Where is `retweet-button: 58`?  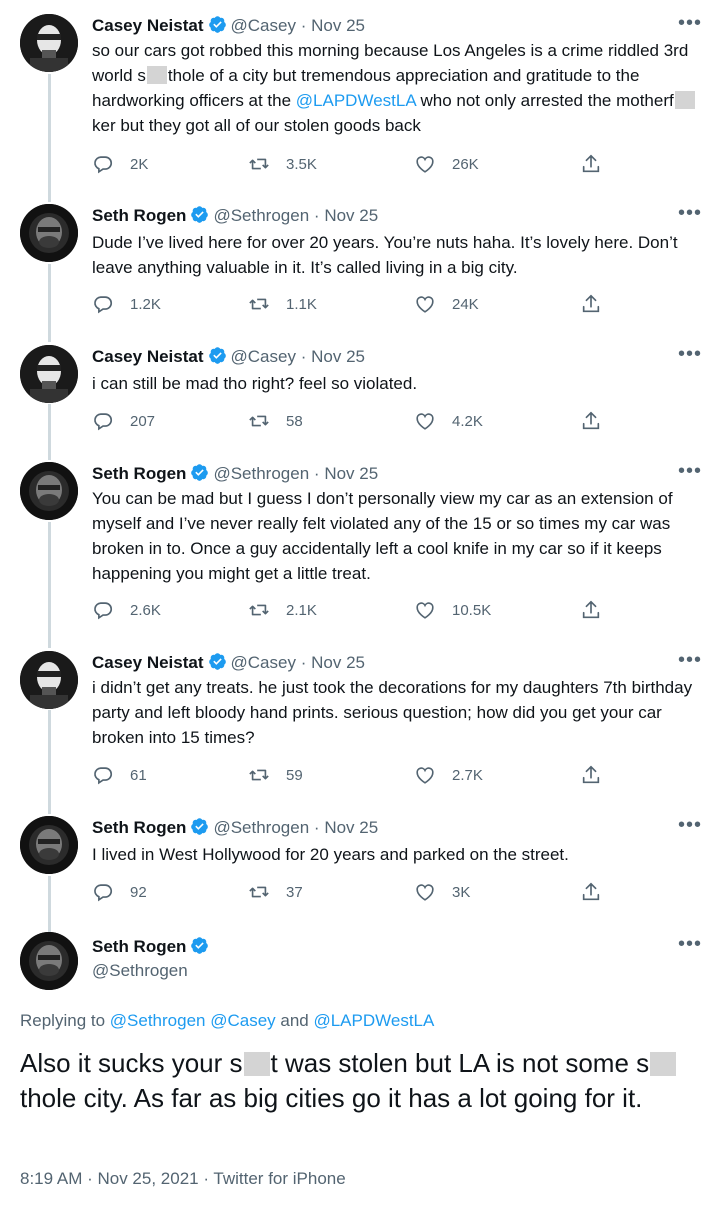
retweet-button: 58 is located at coordinates (275, 421).